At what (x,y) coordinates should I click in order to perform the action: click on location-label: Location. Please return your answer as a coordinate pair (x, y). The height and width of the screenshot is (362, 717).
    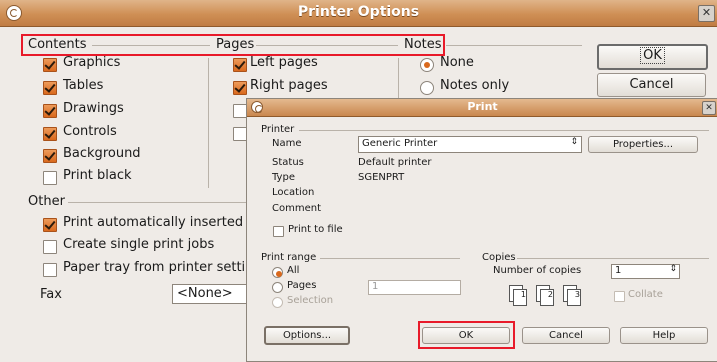
    Looking at the image, I should click on (293, 192).